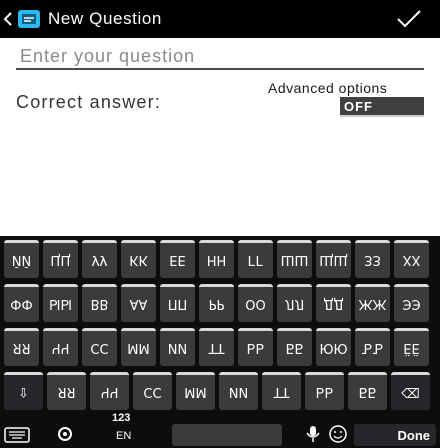 This screenshot has height=448, width=440. Describe the element at coordinates (395, 435) in the screenshot. I see `done-key: Done` at that location.